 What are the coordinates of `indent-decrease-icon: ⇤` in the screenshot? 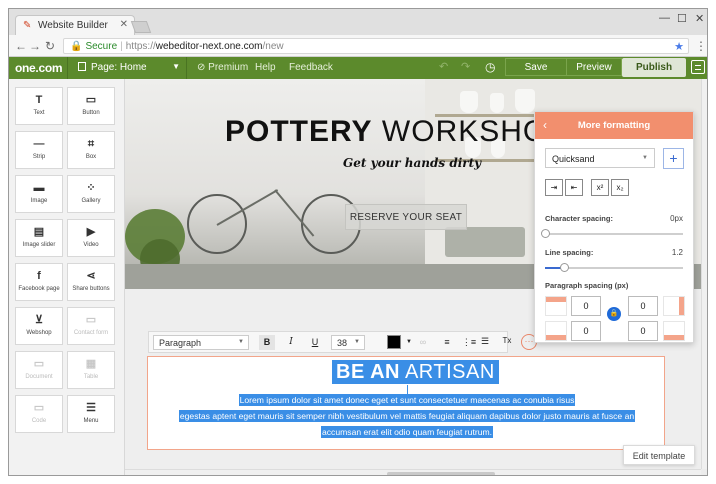 It's located at (574, 187).